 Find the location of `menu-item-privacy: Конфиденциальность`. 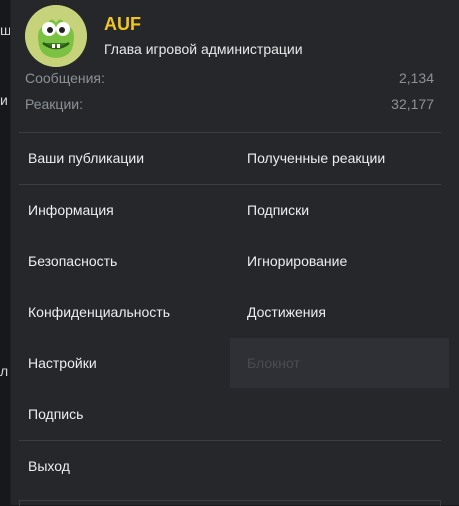

menu-item-privacy: Конфиденциальность is located at coordinates (120, 312).